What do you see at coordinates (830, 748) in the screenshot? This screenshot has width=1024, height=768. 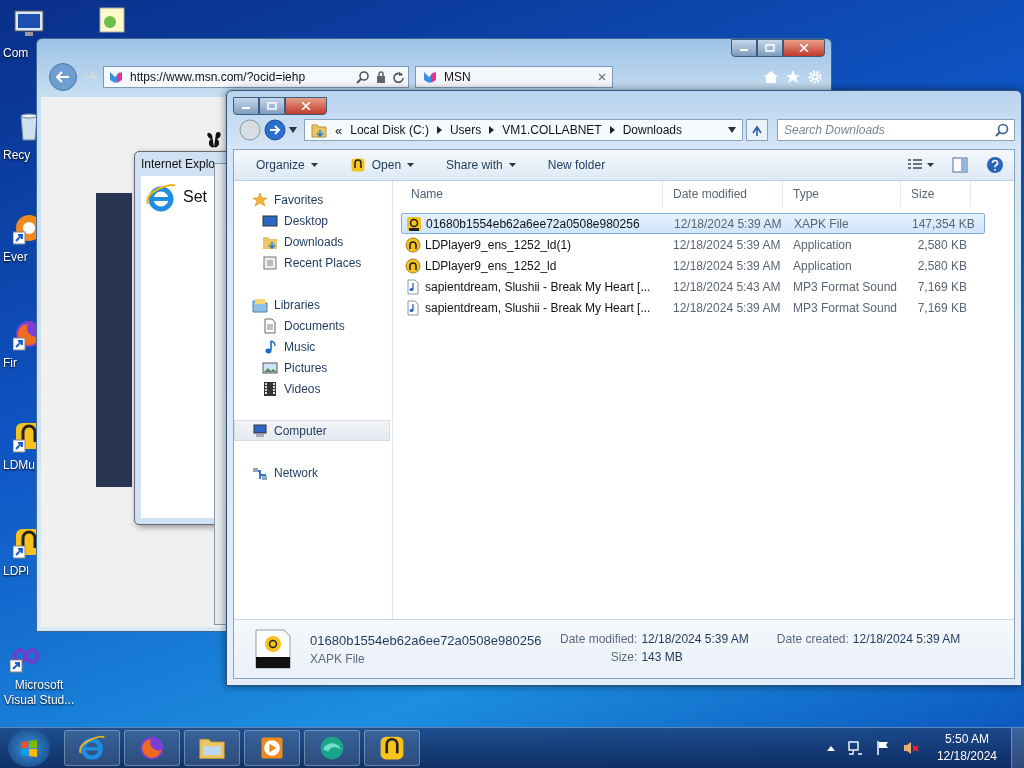 I see `show-hidden-icons-icon` at bounding box center [830, 748].